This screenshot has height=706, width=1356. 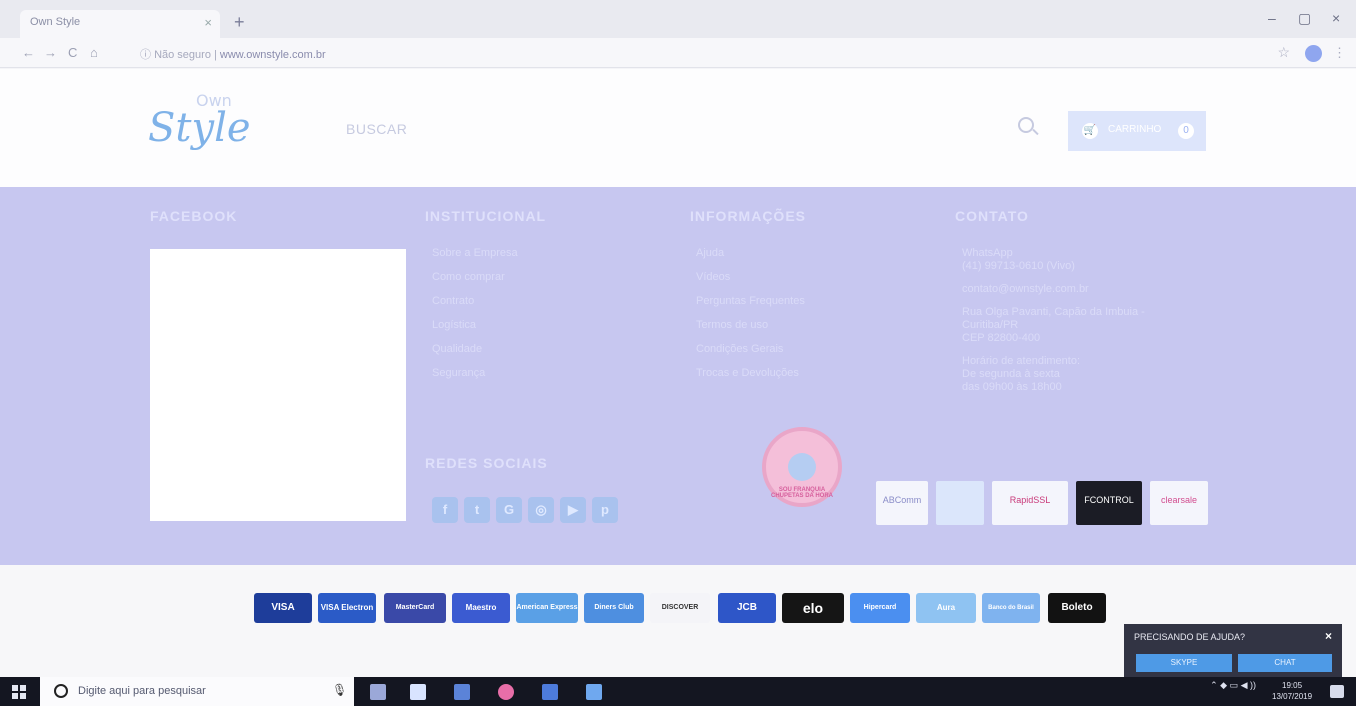 I want to click on maximize-button: ▢, so click(x=1304, y=18).